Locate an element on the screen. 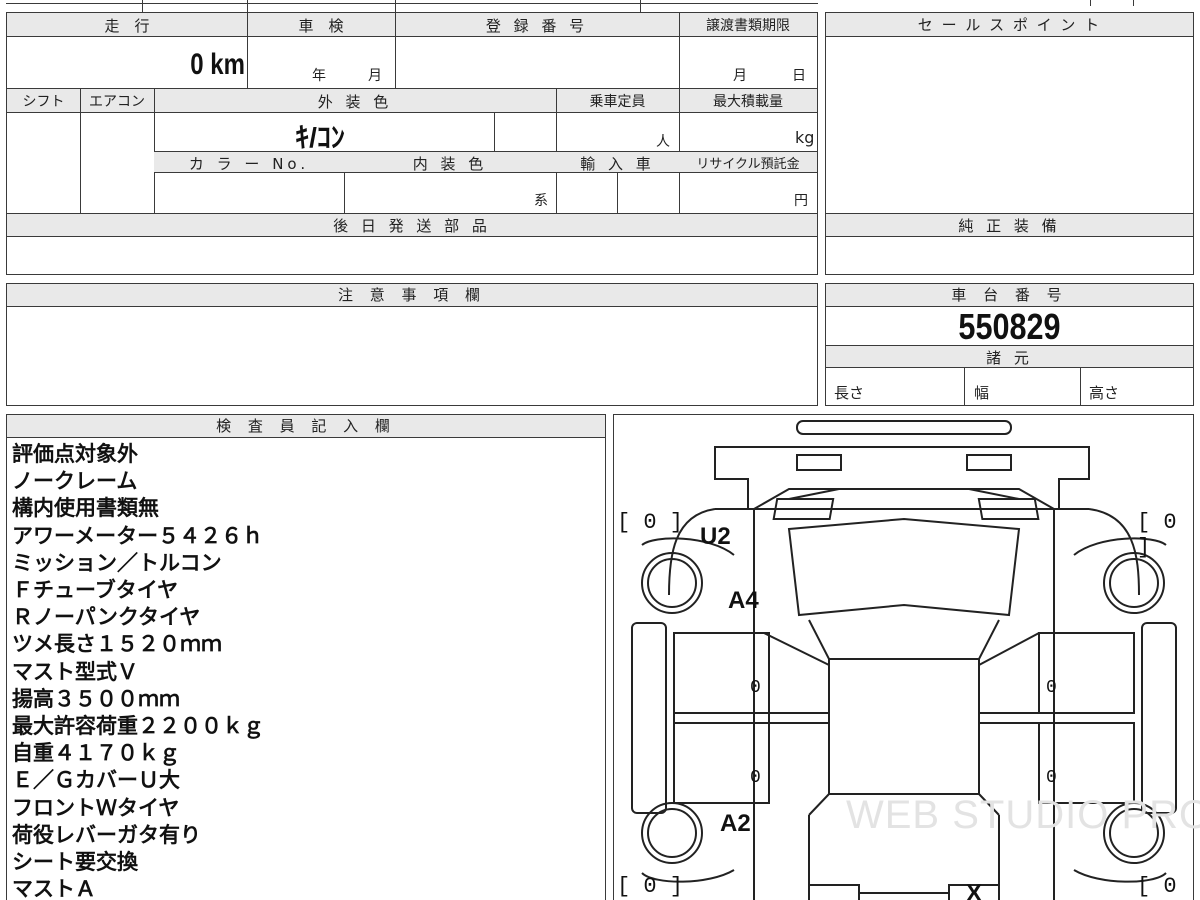  max-load-label: 最大積載量 is located at coordinates (748, 102).